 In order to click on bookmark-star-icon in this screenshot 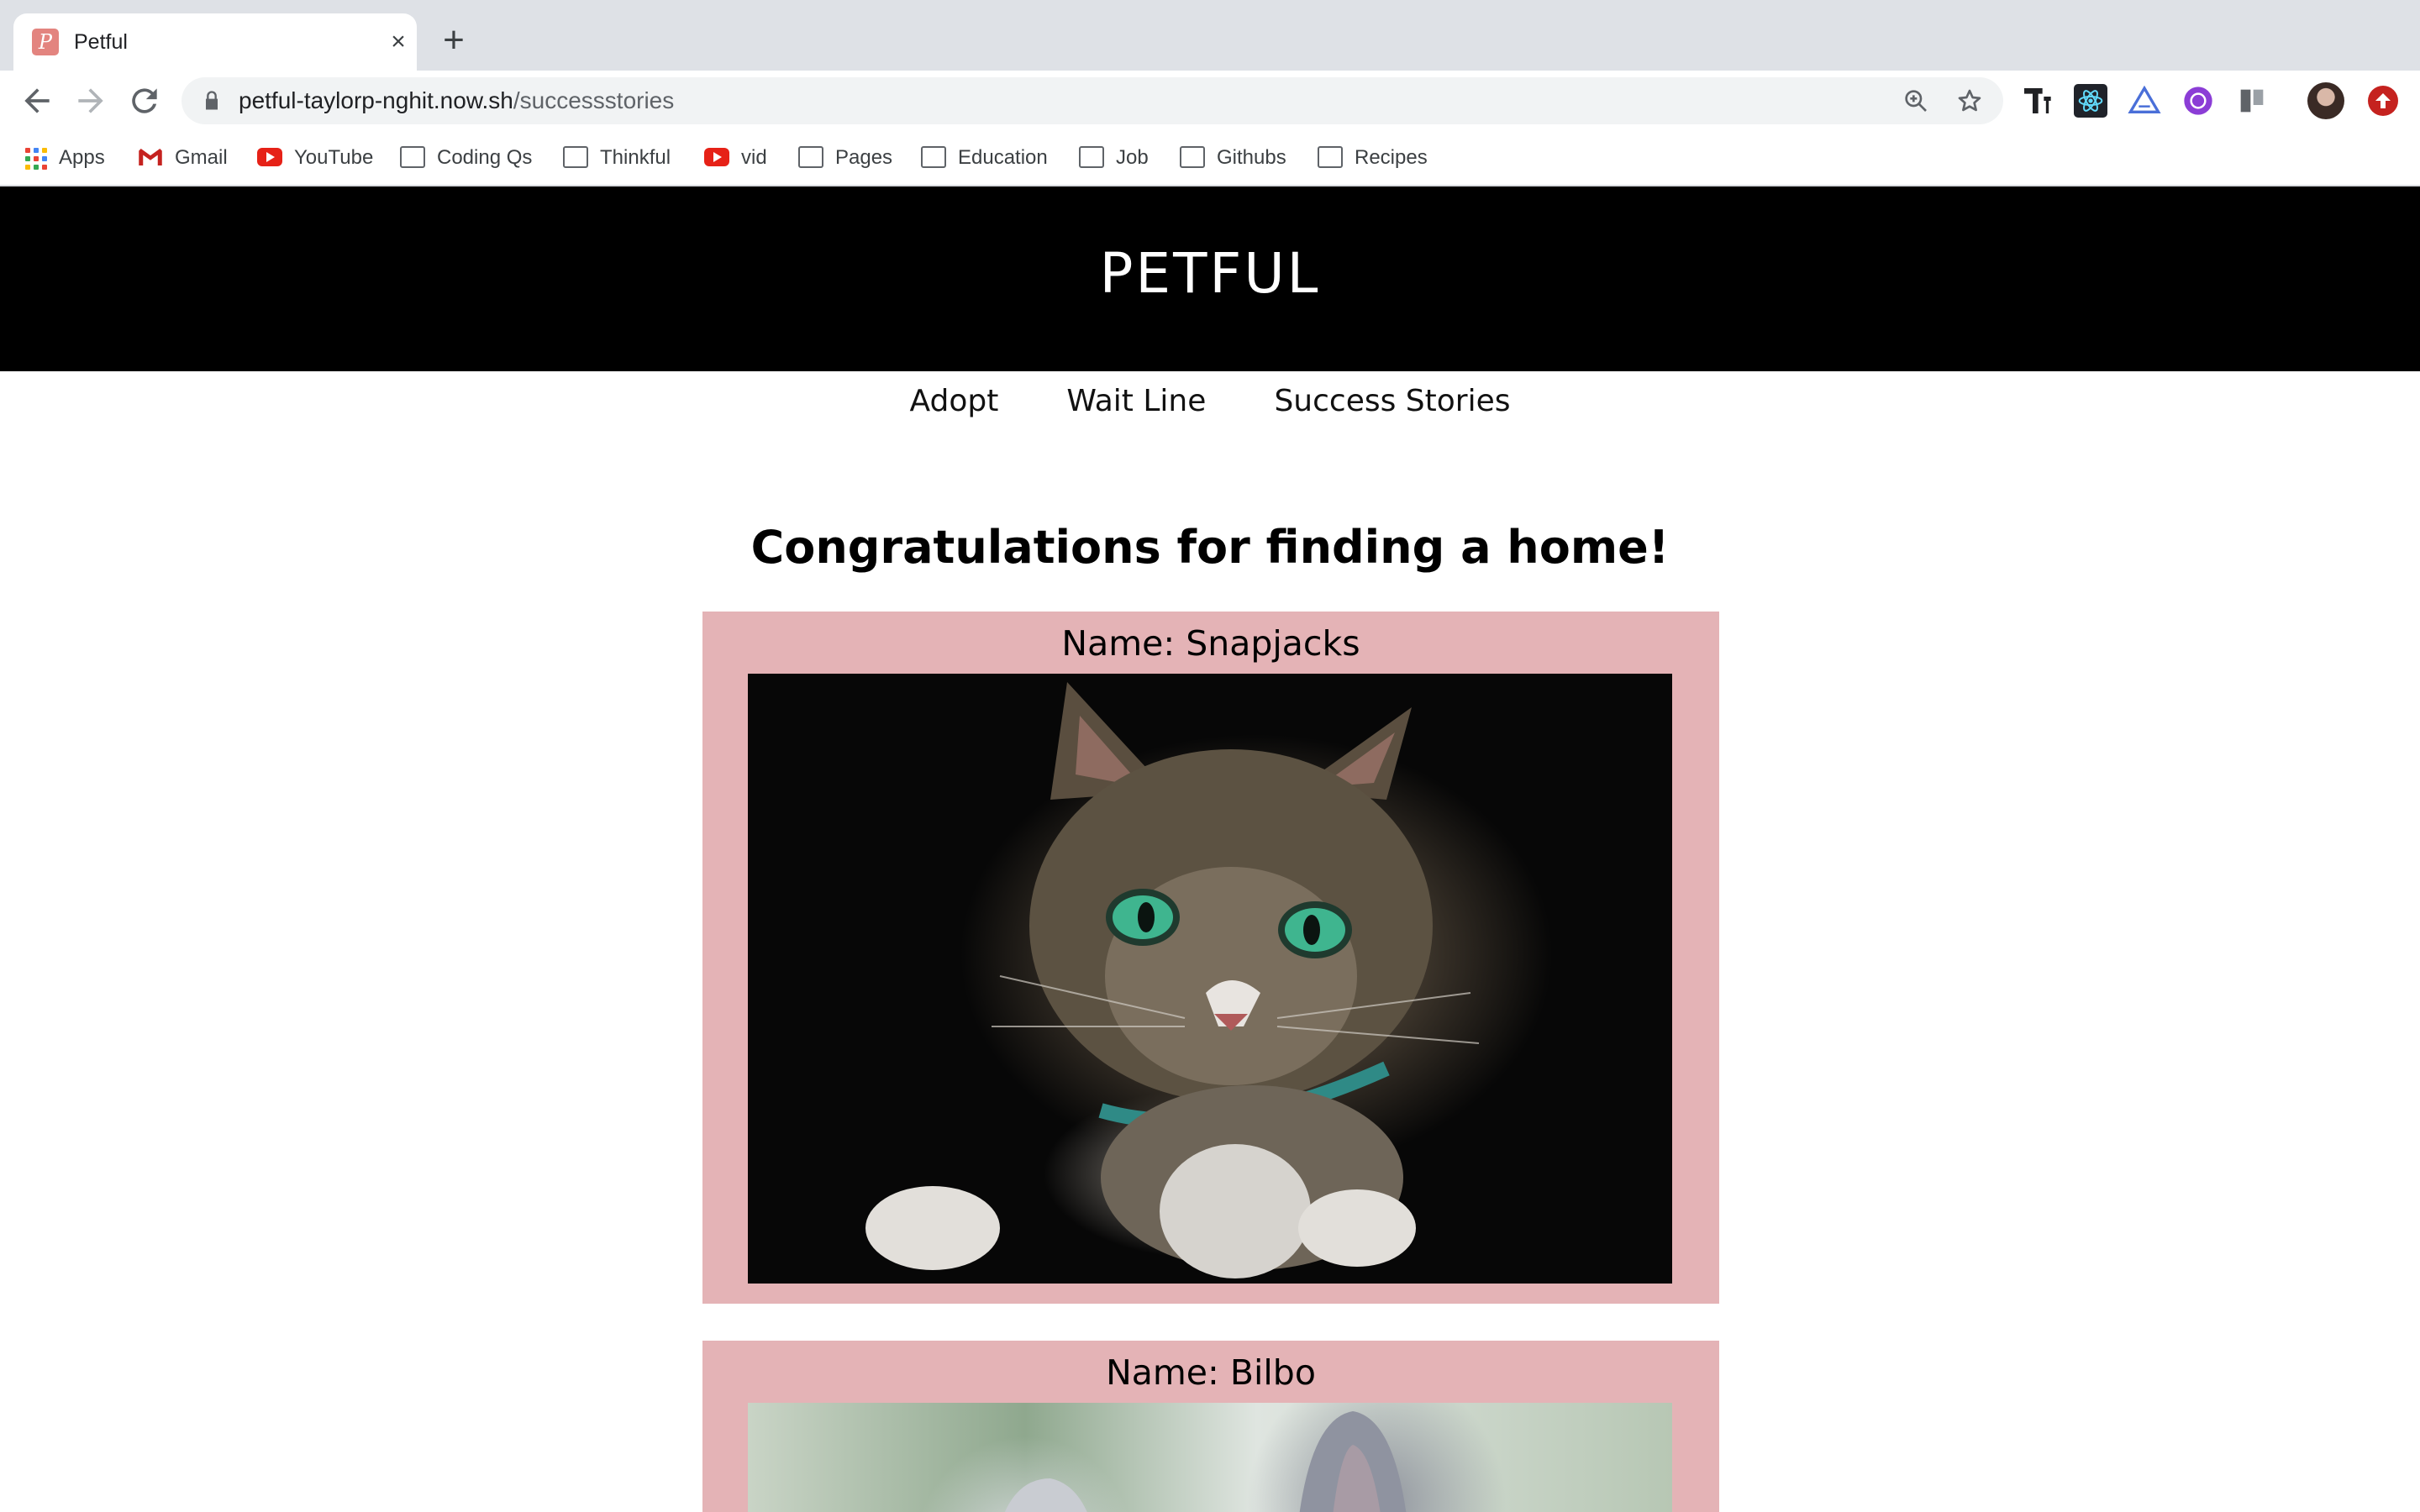, I will do `click(1970, 100)`.